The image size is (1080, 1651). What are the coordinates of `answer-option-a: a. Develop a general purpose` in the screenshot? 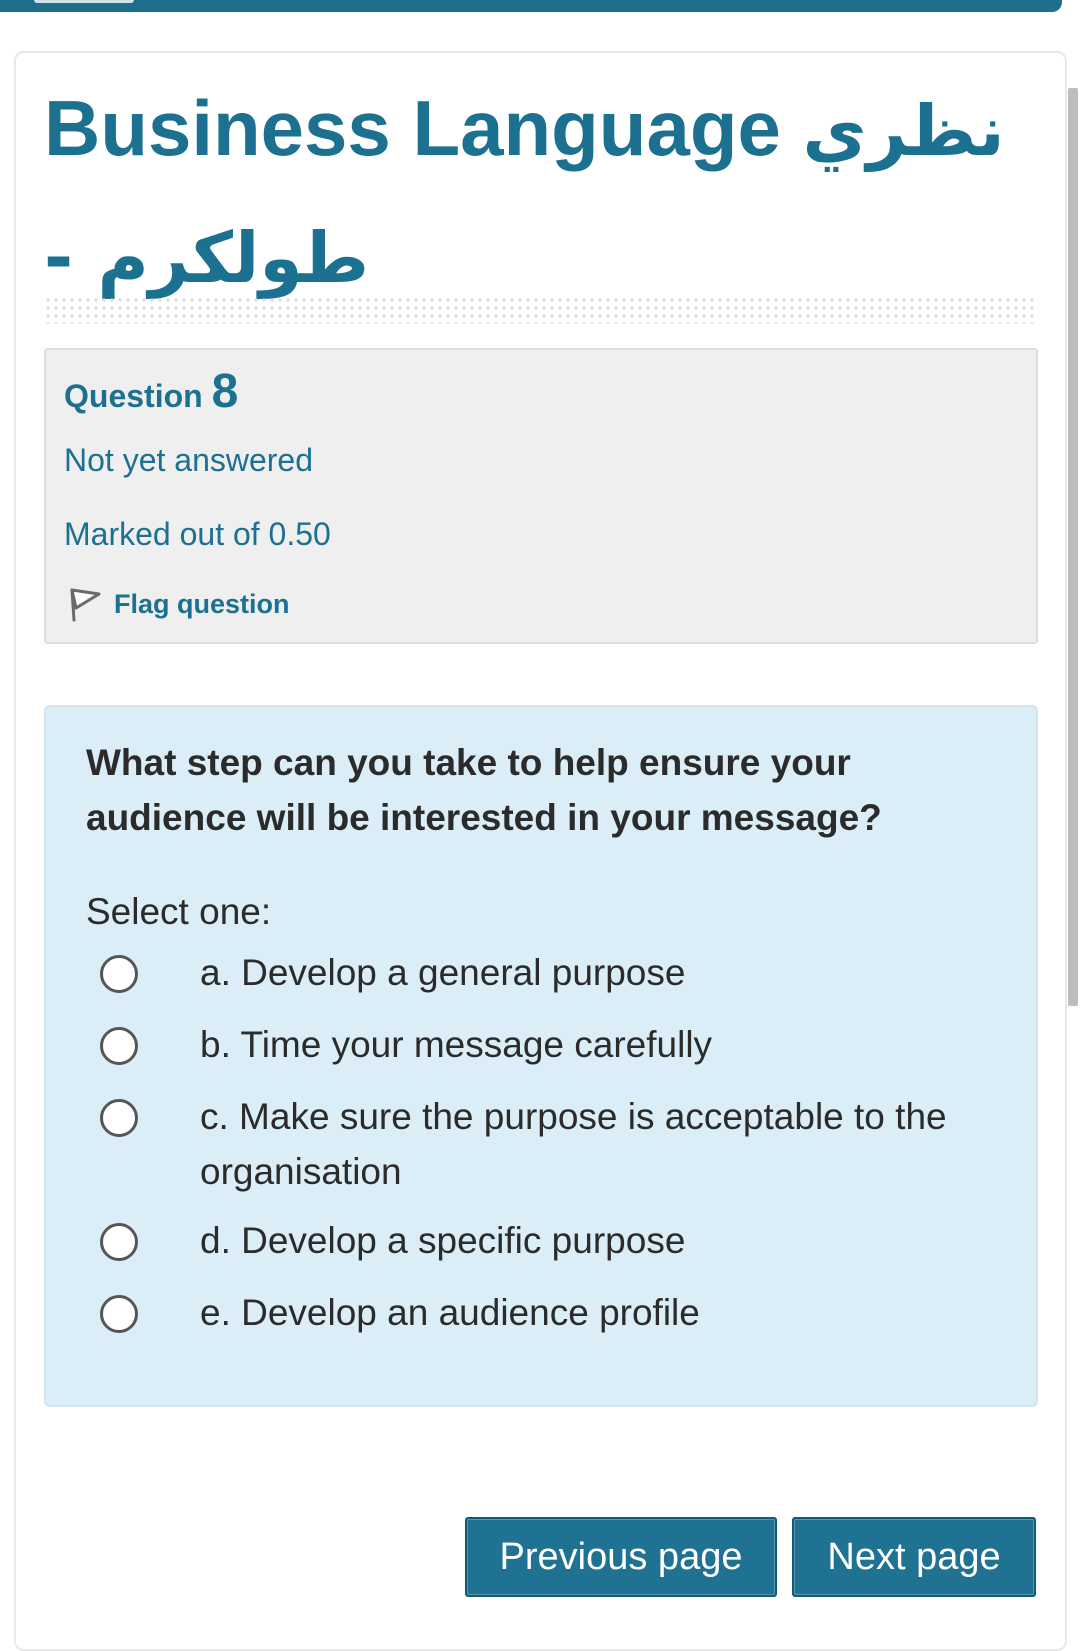 It's located at (540, 972).